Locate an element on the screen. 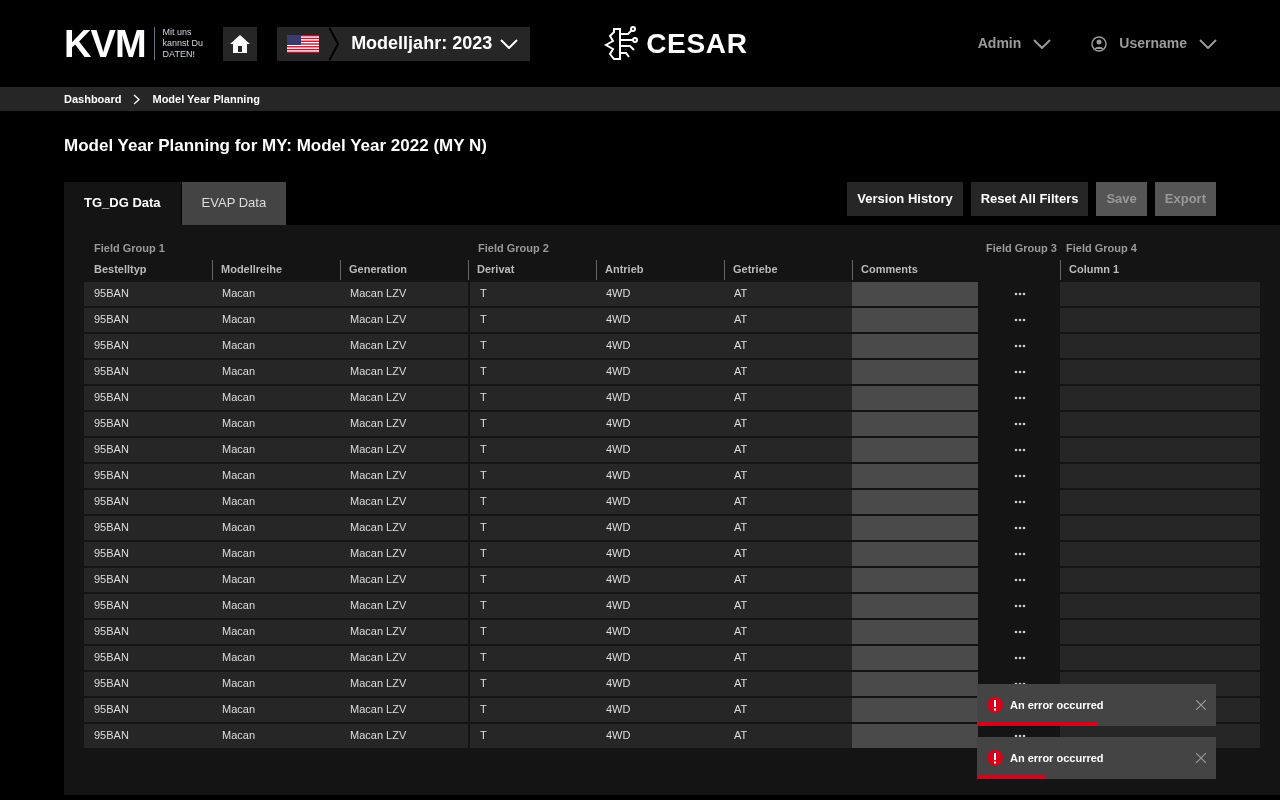 The height and width of the screenshot is (800, 1280). breadcrumb-link: Dashboard is located at coordinates (93, 99).